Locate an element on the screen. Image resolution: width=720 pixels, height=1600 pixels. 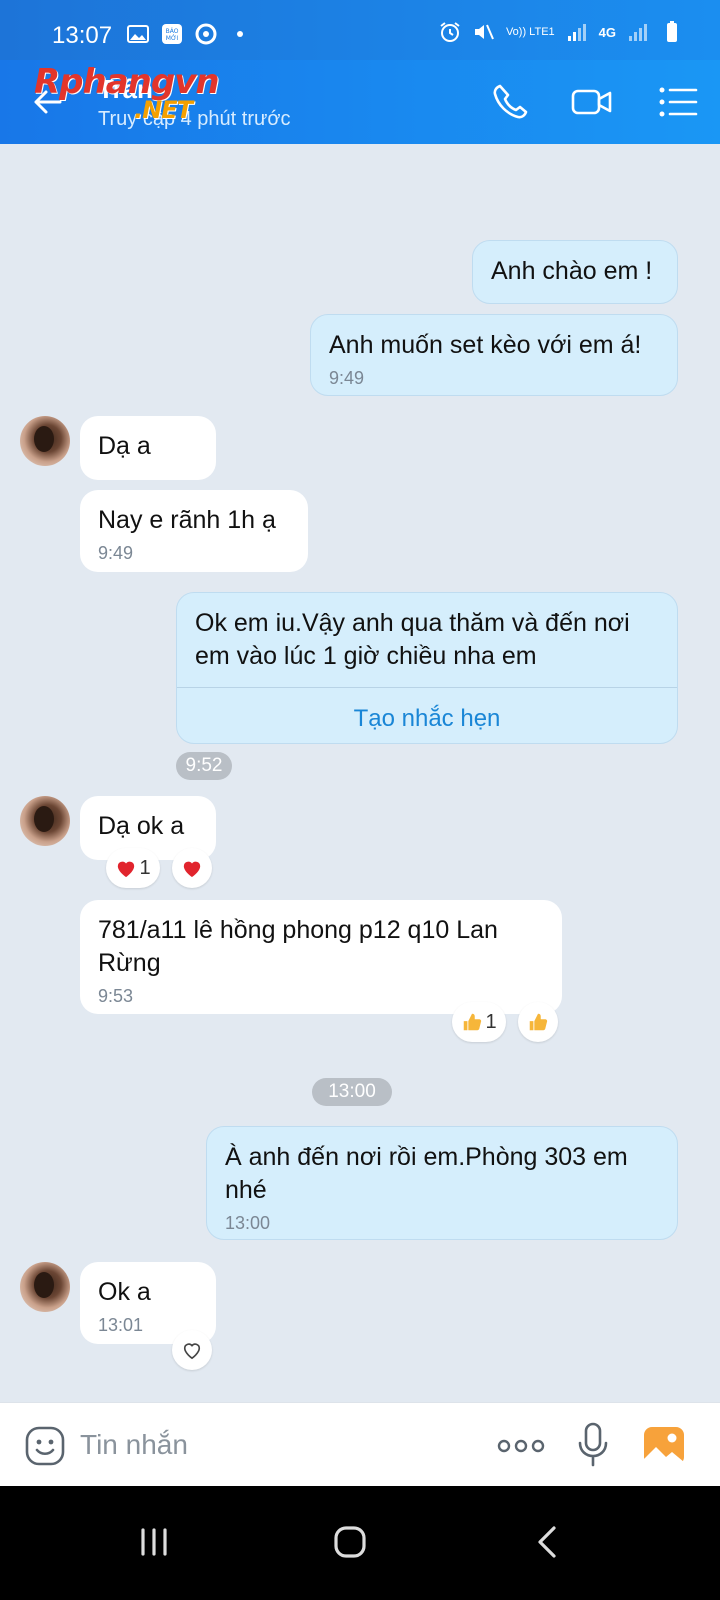
message-incoming: Dạ a is located at coordinates (148, 448).